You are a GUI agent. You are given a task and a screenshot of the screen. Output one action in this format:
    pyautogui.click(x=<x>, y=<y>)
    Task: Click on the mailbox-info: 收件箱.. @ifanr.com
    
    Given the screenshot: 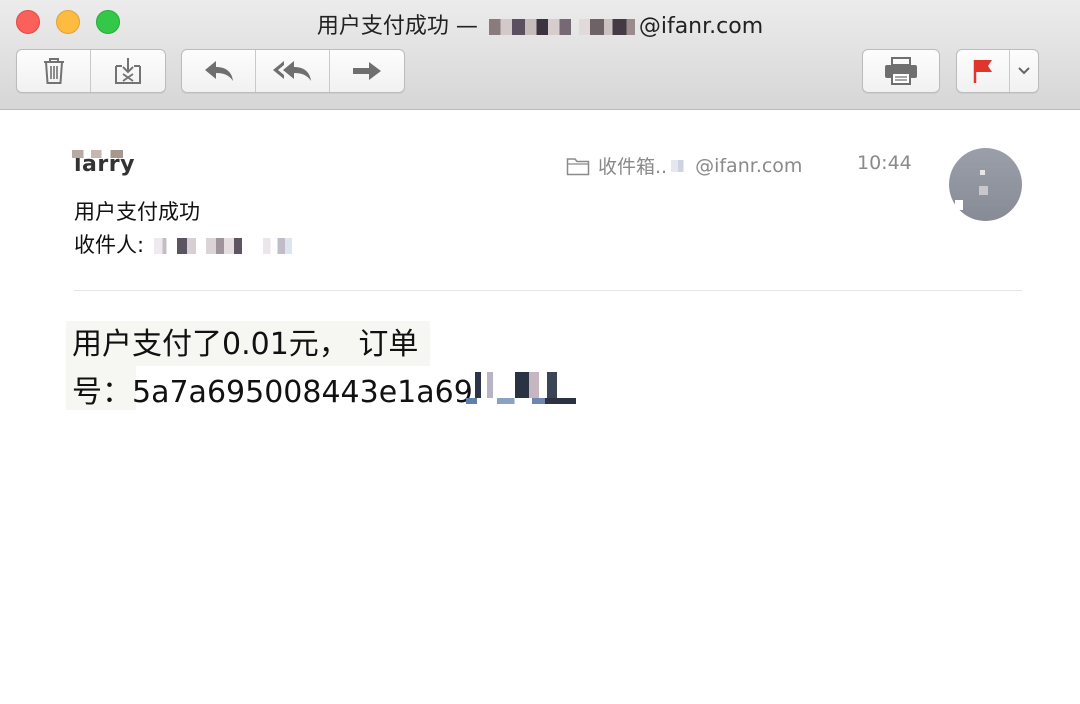 What is the action you would take?
    pyautogui.click(x=684, y=165)
    